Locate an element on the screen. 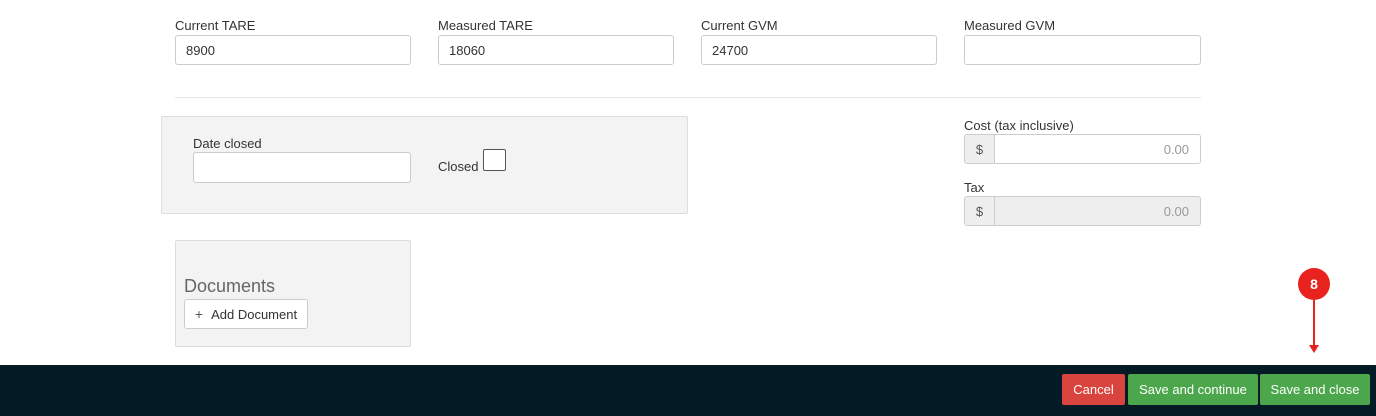 Image resolution: width=1376 pixels, height=416 pixels. save-and-continue-button: Save and continue is located at coordinates (1193, 389).